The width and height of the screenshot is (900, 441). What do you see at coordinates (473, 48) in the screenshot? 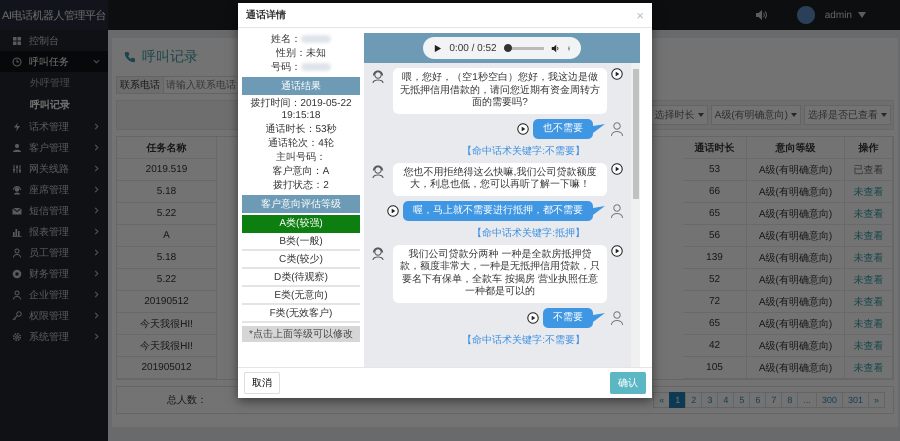
I see `time-label: 0:00 / 0:52` at bounding box center [473, 48].